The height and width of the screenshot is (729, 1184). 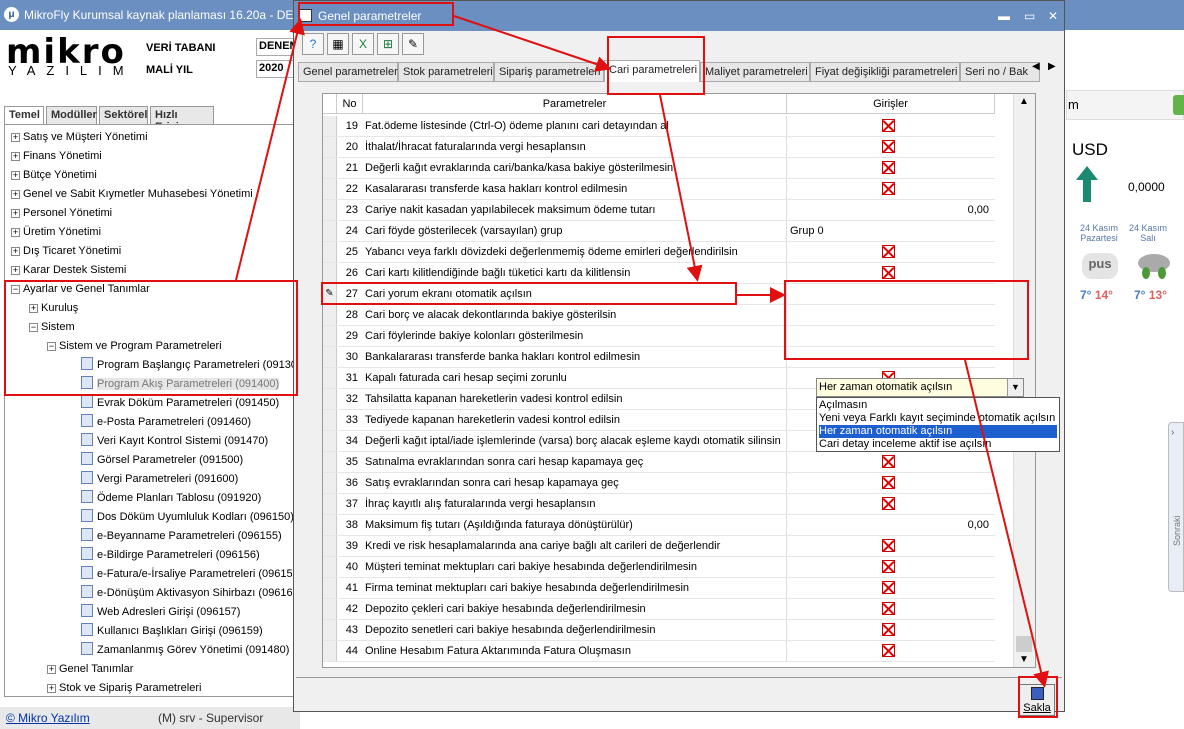 I want to click on tree-item: Dos Döküm Uyumluluk Kodları (096150), so click(x=187, y=517).